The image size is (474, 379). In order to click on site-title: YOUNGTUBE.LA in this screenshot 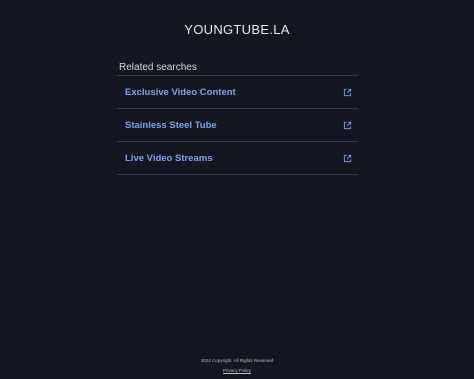, I will do `click(237, 29)`.